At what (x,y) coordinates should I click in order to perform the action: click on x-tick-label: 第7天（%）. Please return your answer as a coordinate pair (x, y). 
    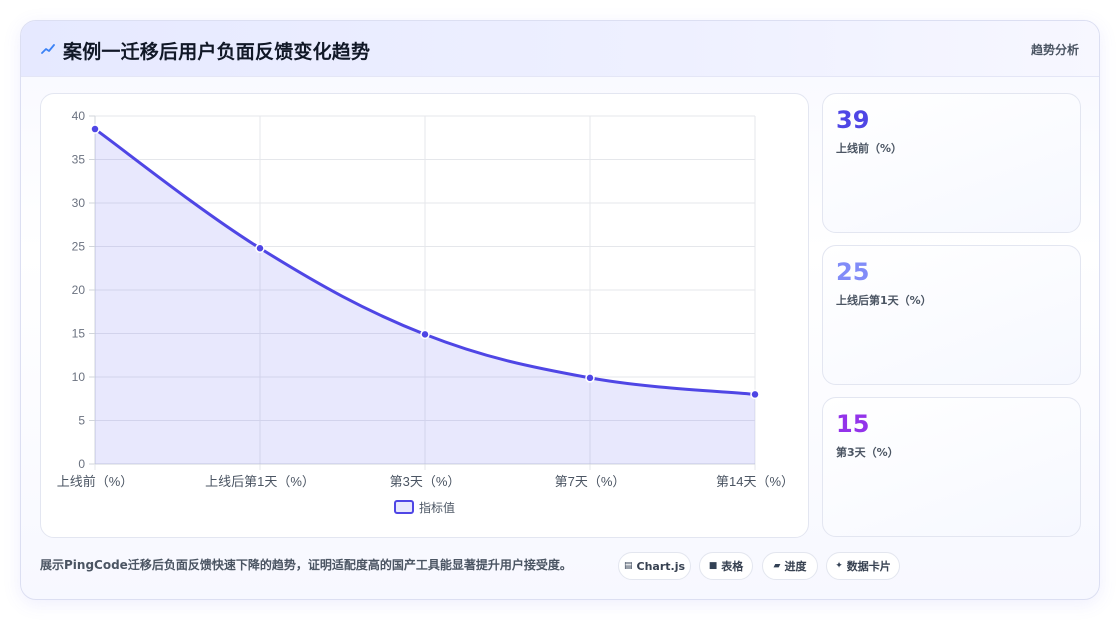
    Looking at the image, I should click on (590, 481).